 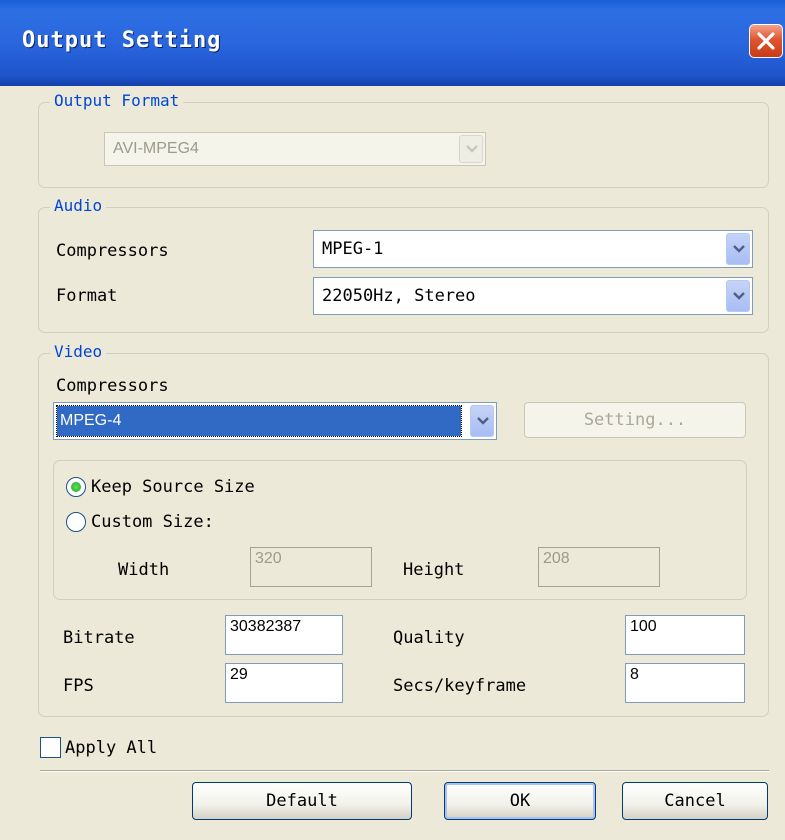 I want to click on radio-selected-dot, so click(x=76, y=487).